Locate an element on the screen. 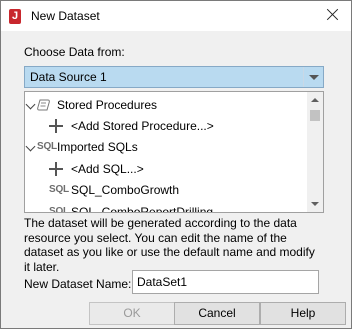 The width and height of the screenshot is (352, 329). stored-procedures-label: Stored Procedures is located at coordinates (107, 105).